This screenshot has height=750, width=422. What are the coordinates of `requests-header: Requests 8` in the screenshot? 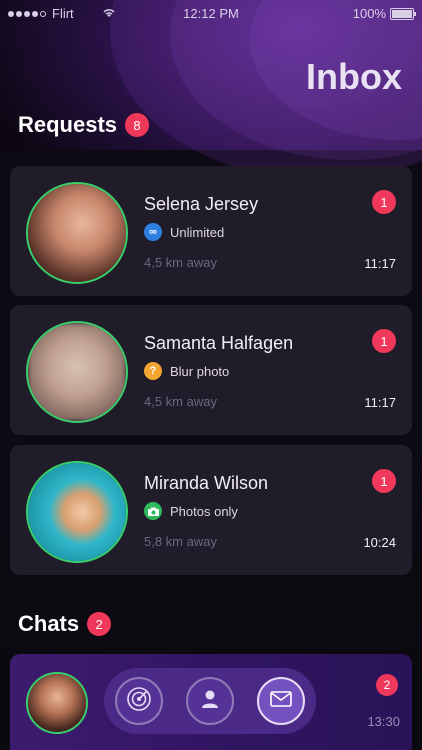 It's located at (84, 125).